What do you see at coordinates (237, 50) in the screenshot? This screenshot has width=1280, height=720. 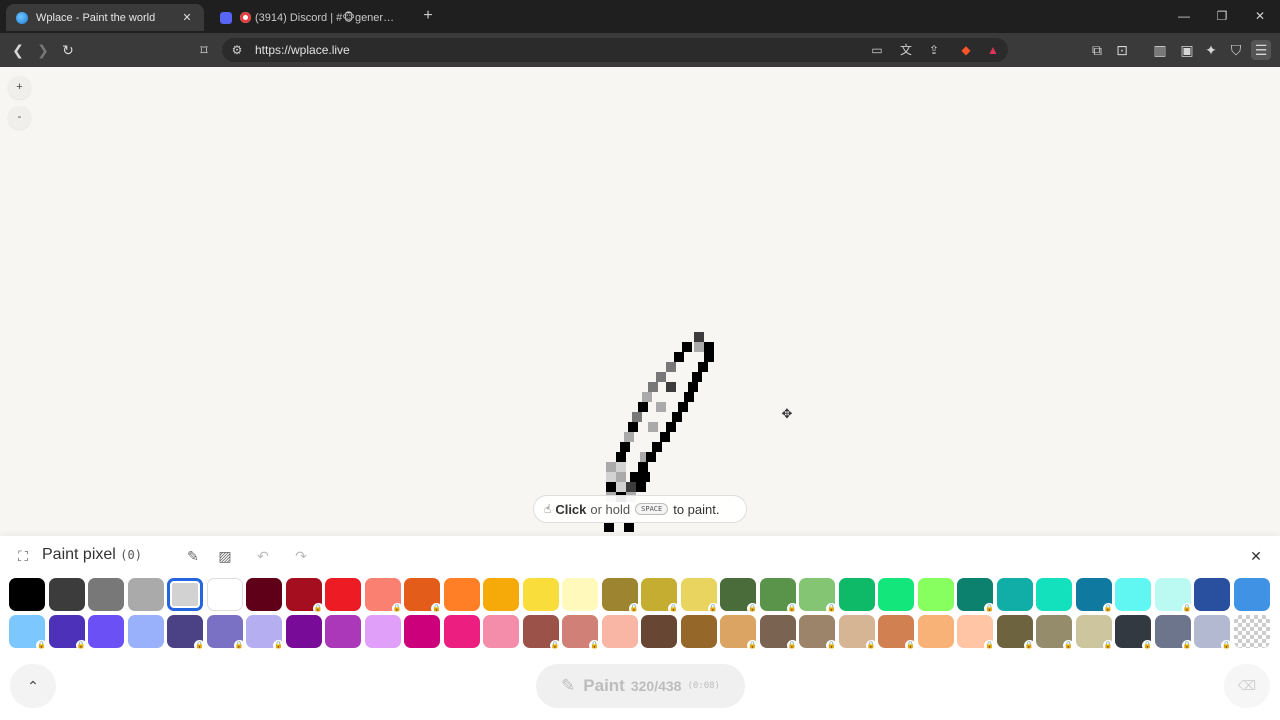 I see `tune-icon: ⚙` at bounding box center [237, 50].